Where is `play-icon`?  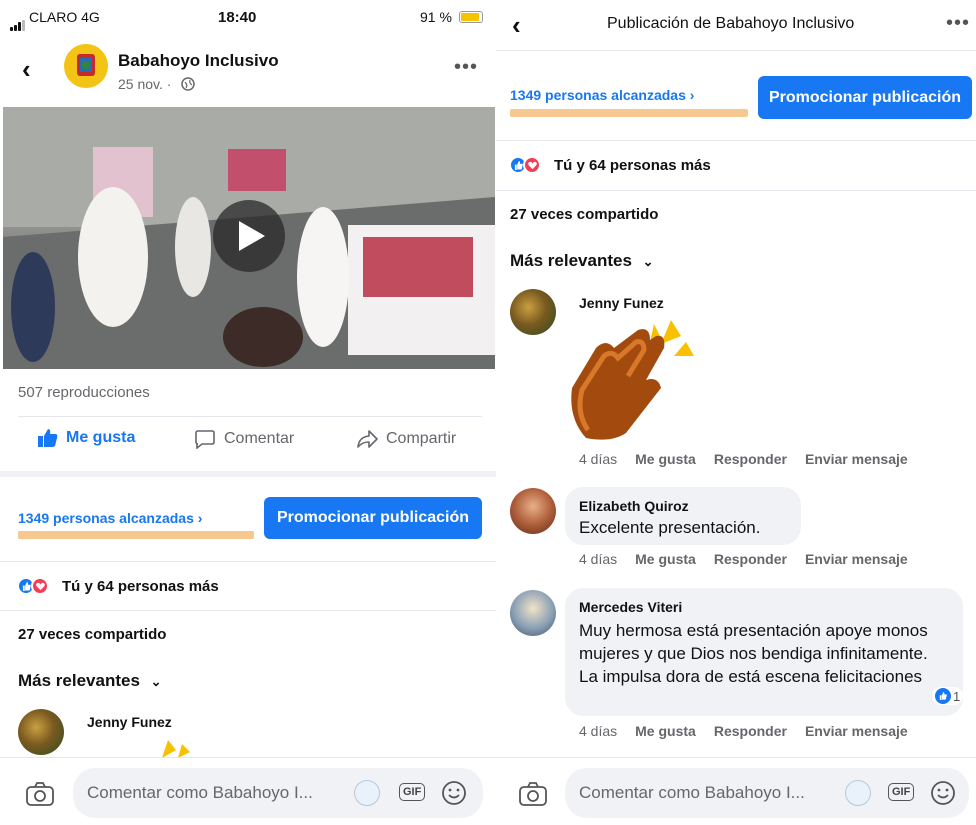
play-icon is located at coordinates (252, 236).